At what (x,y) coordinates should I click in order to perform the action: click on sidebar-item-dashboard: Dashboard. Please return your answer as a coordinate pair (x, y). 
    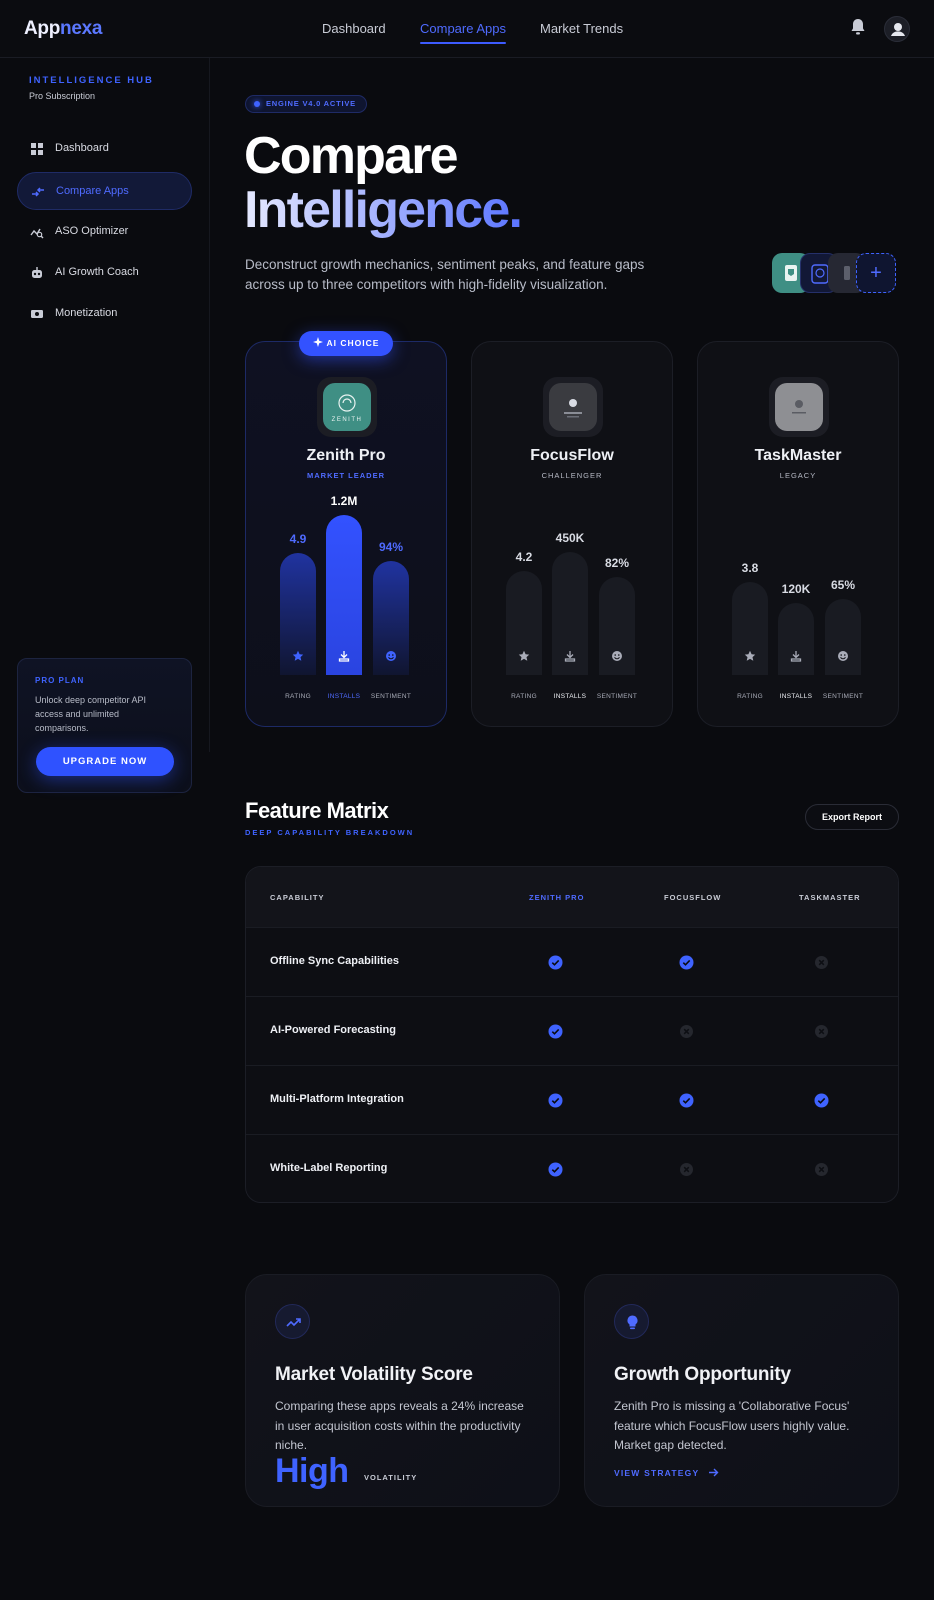
    Looking at the image, I should click on (104, 149).